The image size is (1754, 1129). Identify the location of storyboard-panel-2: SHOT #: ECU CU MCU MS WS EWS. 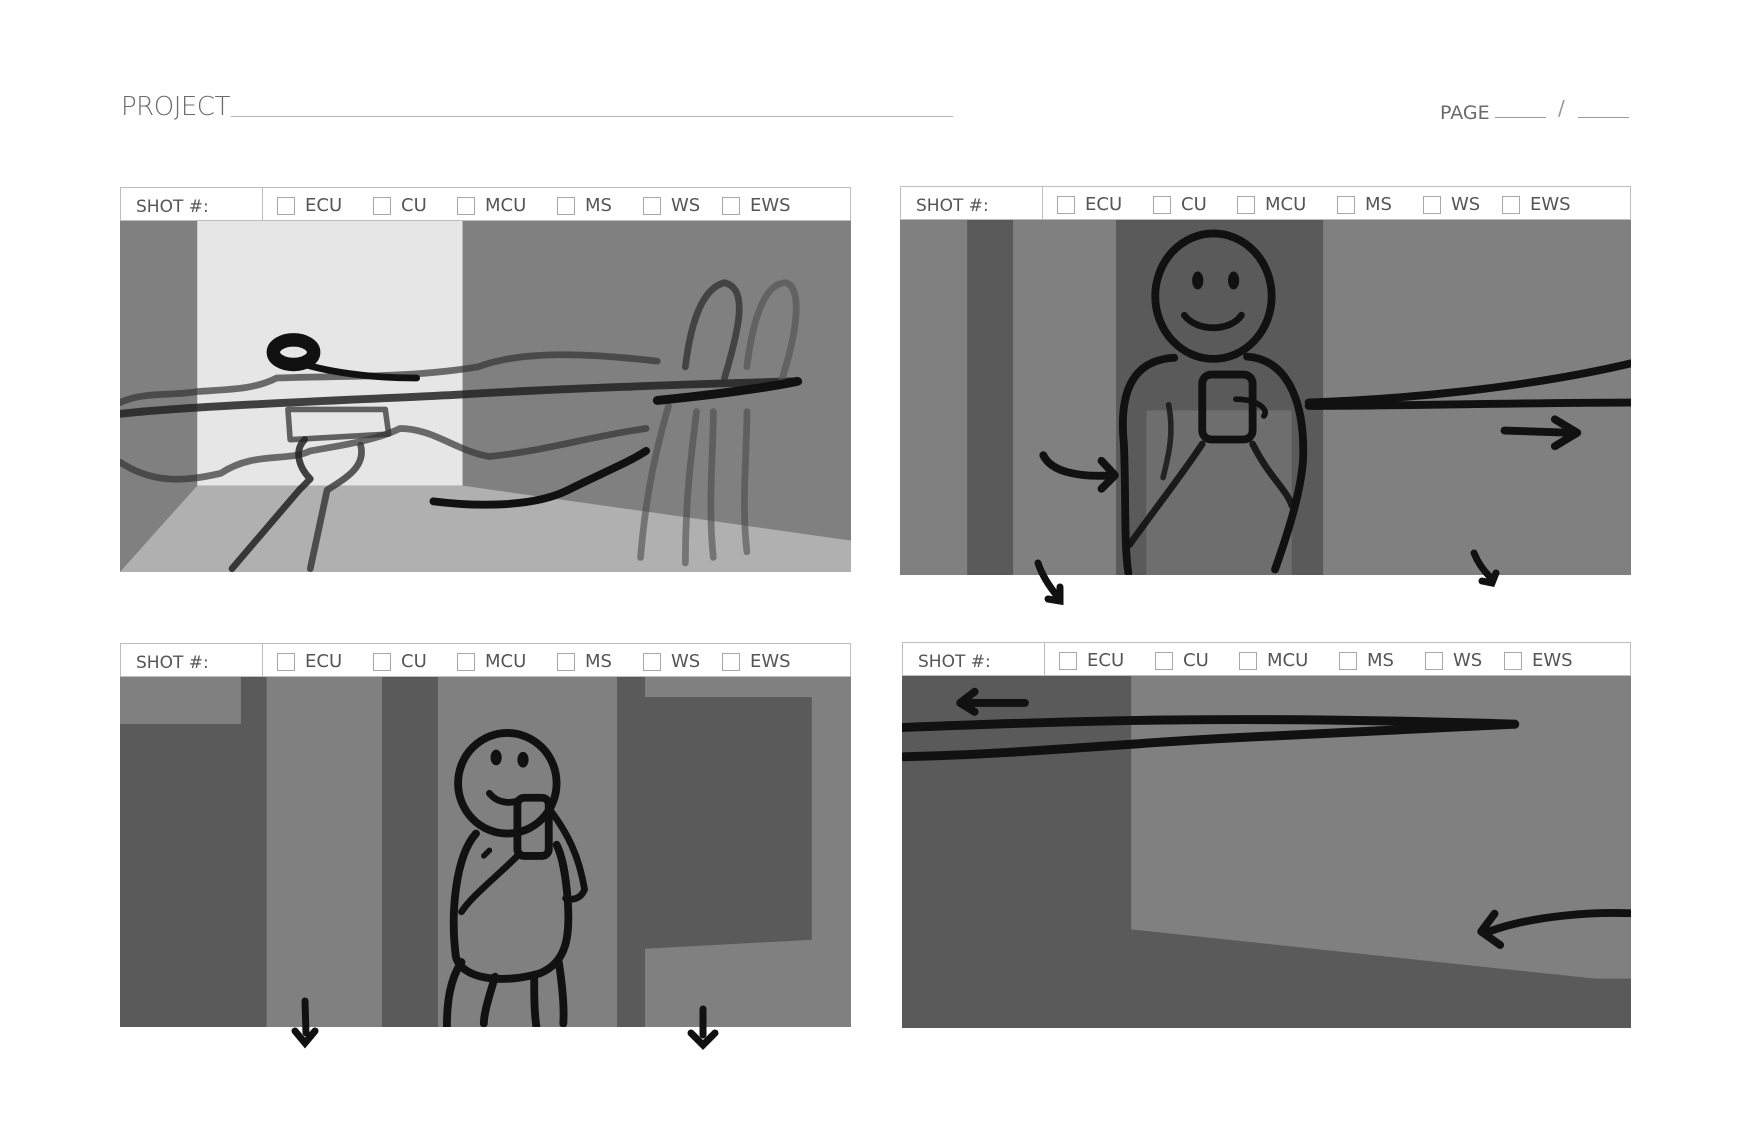
(1265, 380).